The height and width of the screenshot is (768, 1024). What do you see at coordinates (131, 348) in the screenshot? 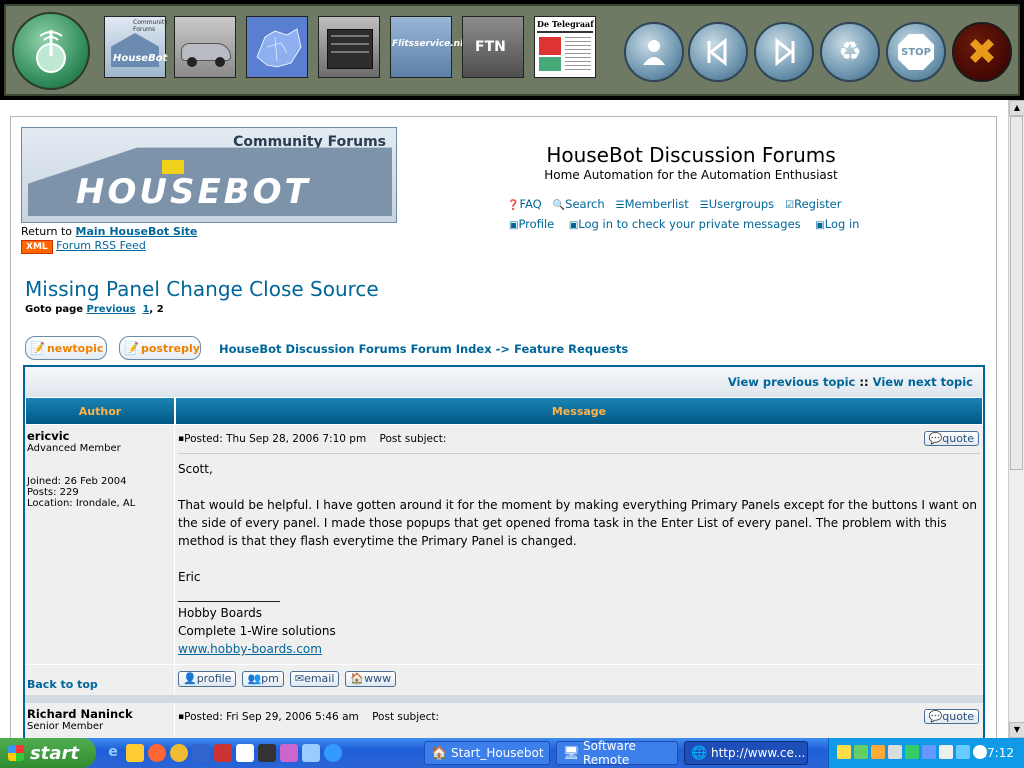
I see `postreply-icon: 📝` at bounding box center [131, 348].